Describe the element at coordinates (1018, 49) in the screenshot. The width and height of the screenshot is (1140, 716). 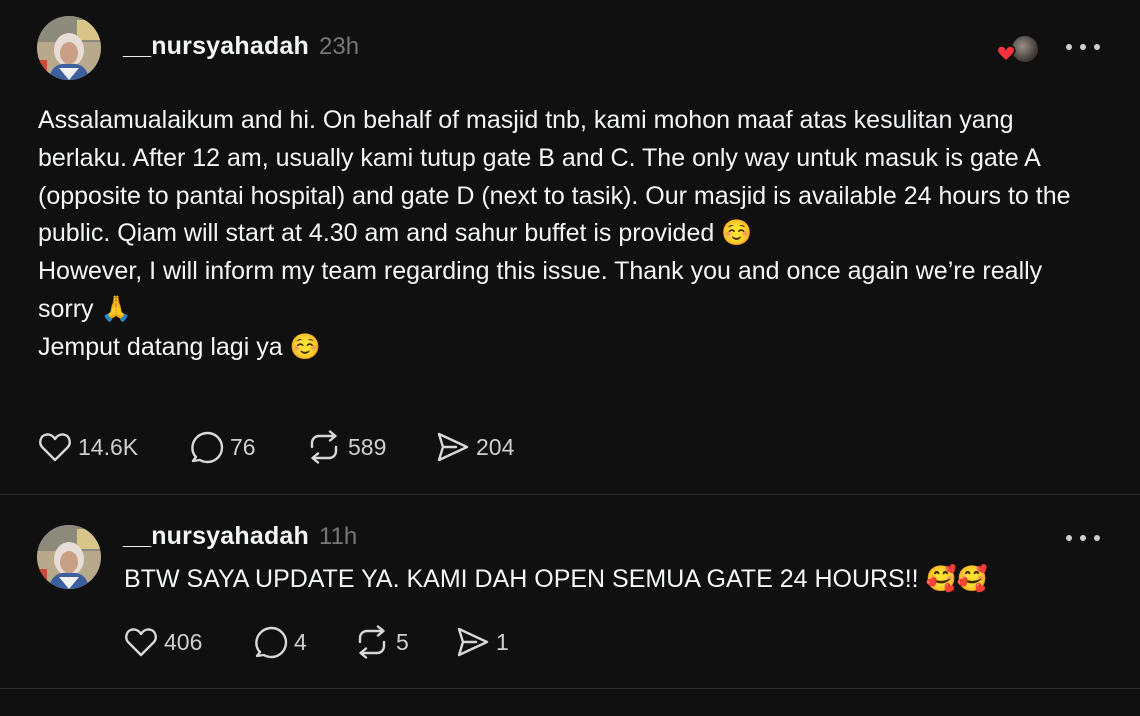
I see `liked-by-indicator` at that location.